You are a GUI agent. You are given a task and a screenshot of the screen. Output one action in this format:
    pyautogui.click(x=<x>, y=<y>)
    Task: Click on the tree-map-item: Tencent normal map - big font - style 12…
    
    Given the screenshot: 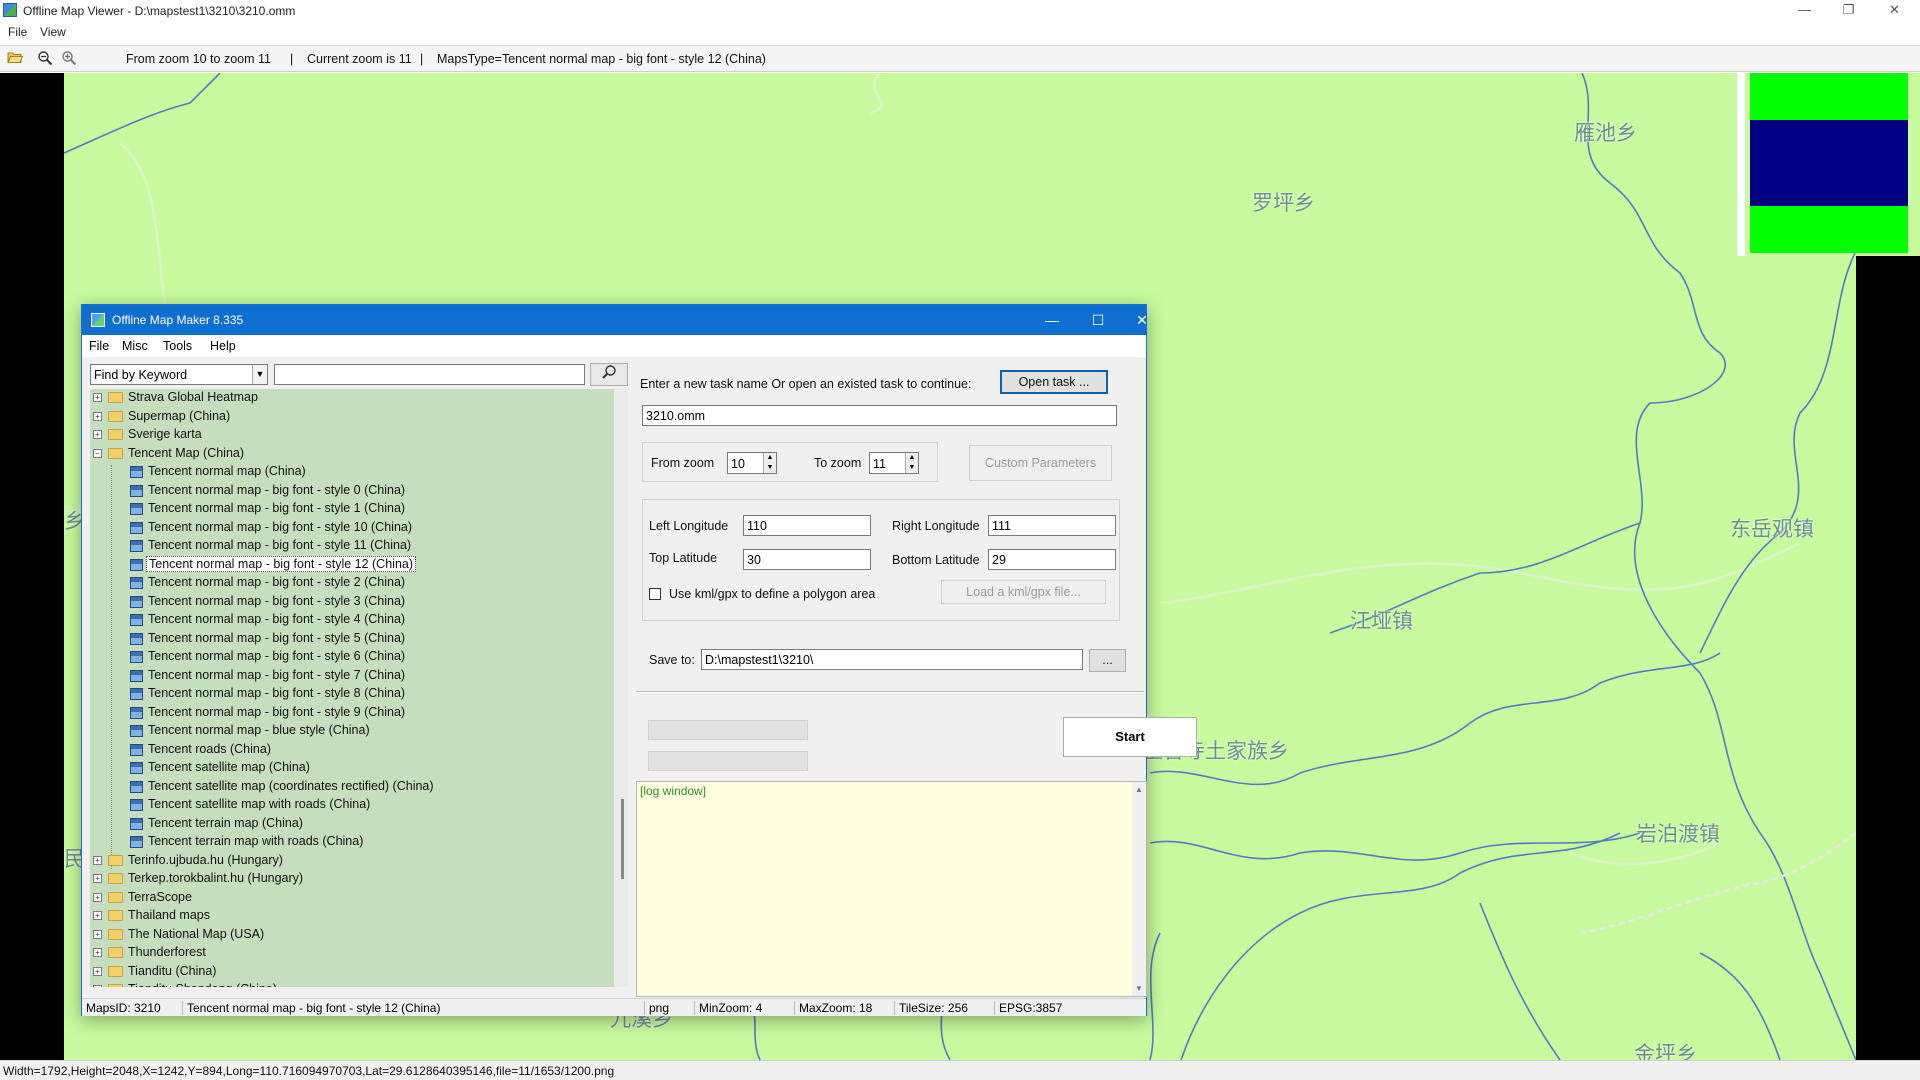 What is the action you would take?
    pyautogui.click(x=350, y=564)
    